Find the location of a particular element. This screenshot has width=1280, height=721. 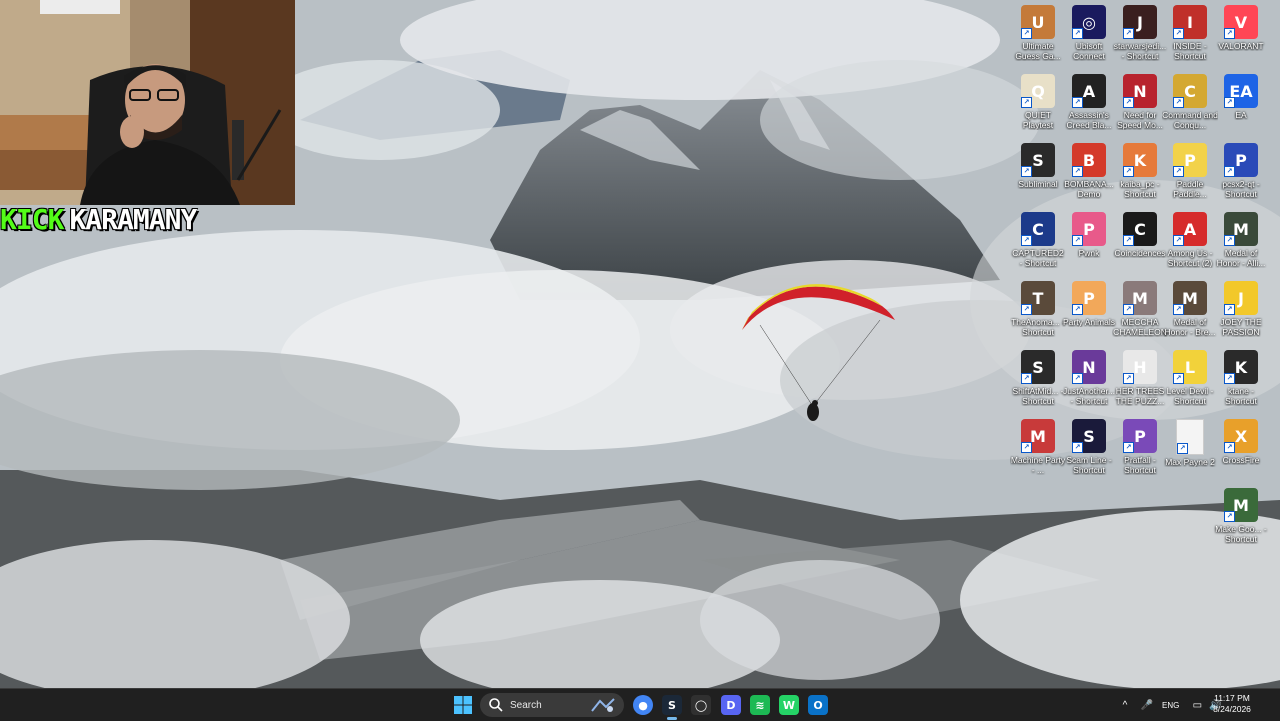

desktop-icon: P ↗ pcsx2-qt - Shortcut is located at coordinates (1241, 174).